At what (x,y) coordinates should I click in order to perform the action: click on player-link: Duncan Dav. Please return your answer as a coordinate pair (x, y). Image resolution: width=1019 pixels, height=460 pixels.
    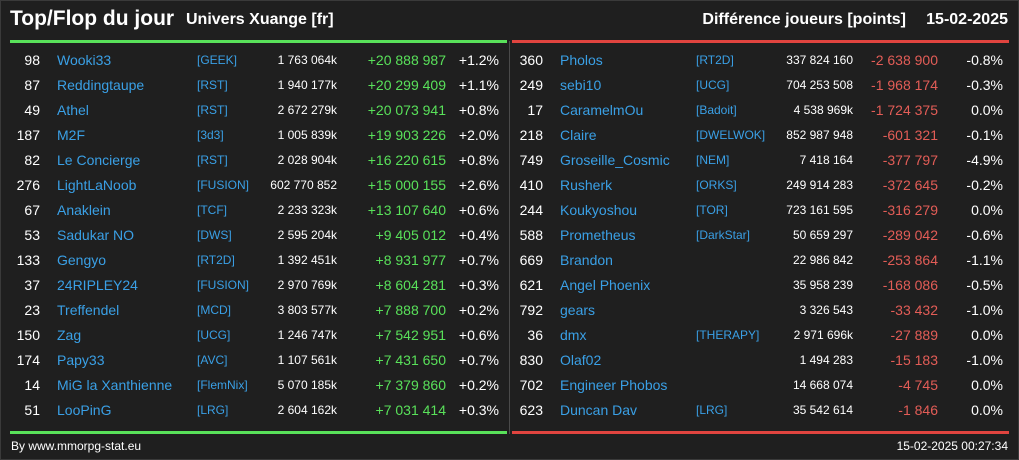
    Looking at the image, I should click on (598, 410).